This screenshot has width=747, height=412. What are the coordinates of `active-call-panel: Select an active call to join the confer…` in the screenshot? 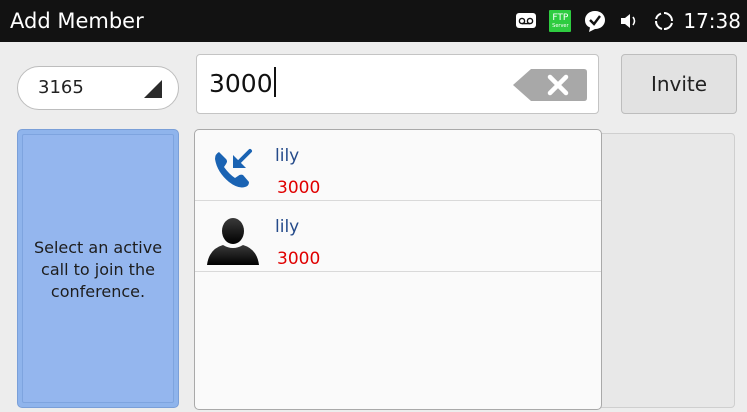 It's located at (98, 268).